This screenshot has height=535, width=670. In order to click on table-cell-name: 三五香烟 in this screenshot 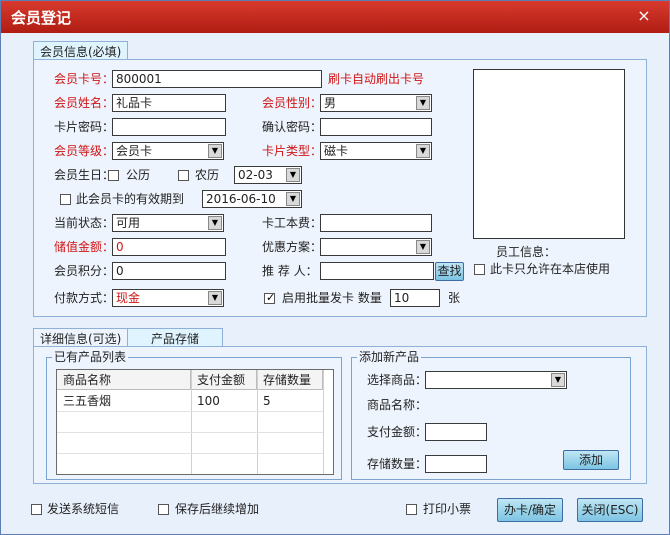, I will do `click(87, 401)`.